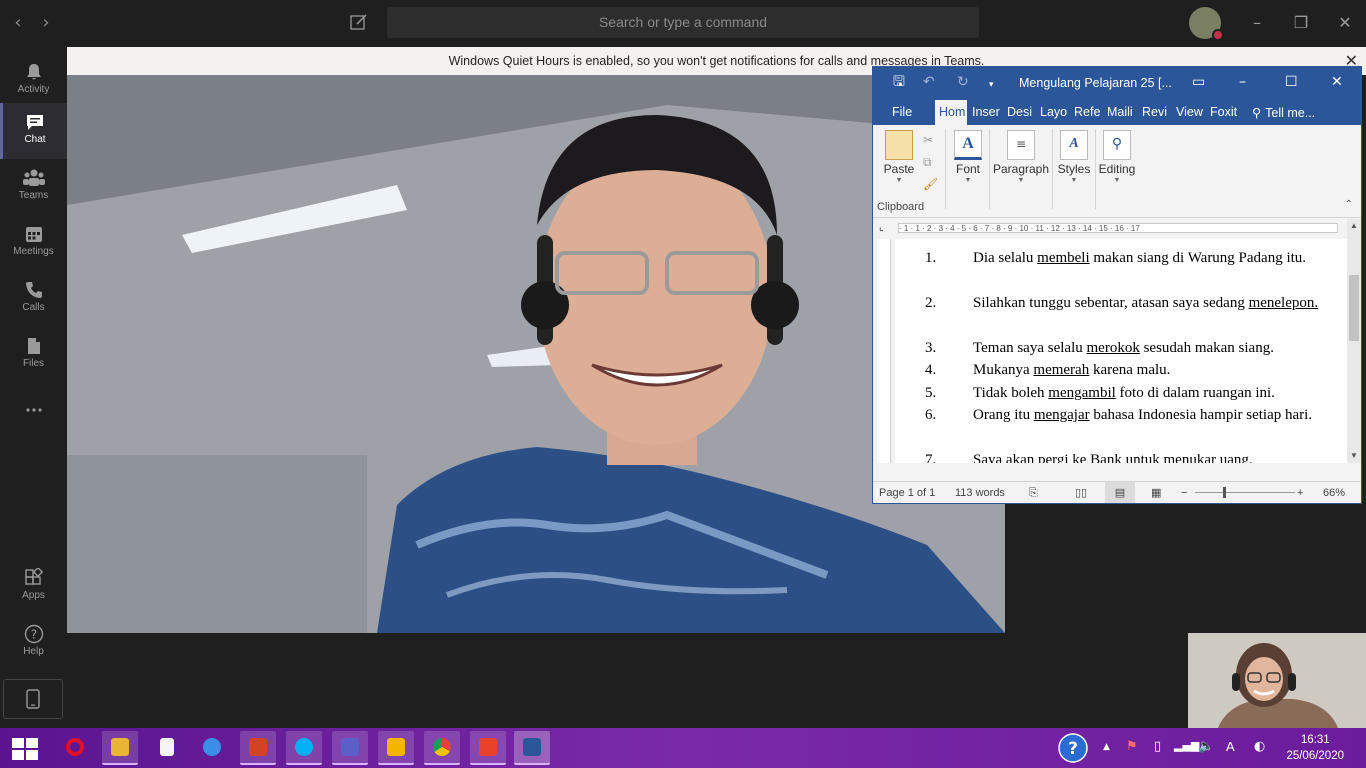  What do you see at coordinates (1081, 492) in the screenshot?
I see `read-mode-icon: ▯▯` at bounding box center [1081, 492].